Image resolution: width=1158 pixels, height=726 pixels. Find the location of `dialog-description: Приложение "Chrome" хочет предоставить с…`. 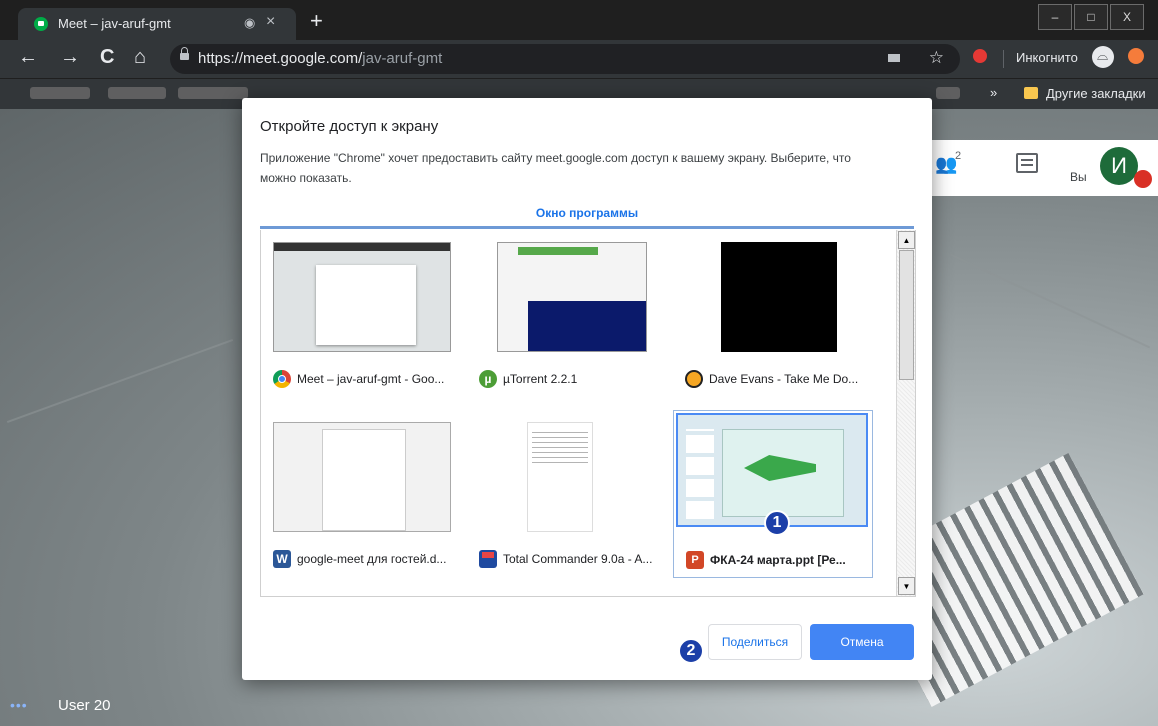

dialog-description: Приложение "Chrome" хочет предоставить с… is located at coordinates (555, 168).